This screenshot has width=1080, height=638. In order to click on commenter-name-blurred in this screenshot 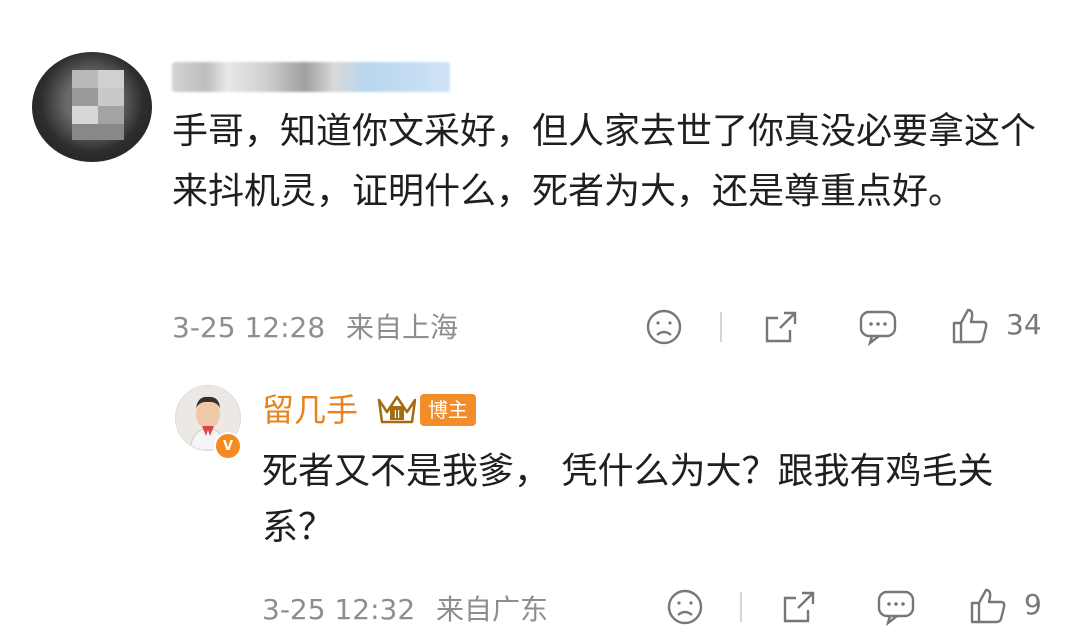, I will do `click(311, 77)`.